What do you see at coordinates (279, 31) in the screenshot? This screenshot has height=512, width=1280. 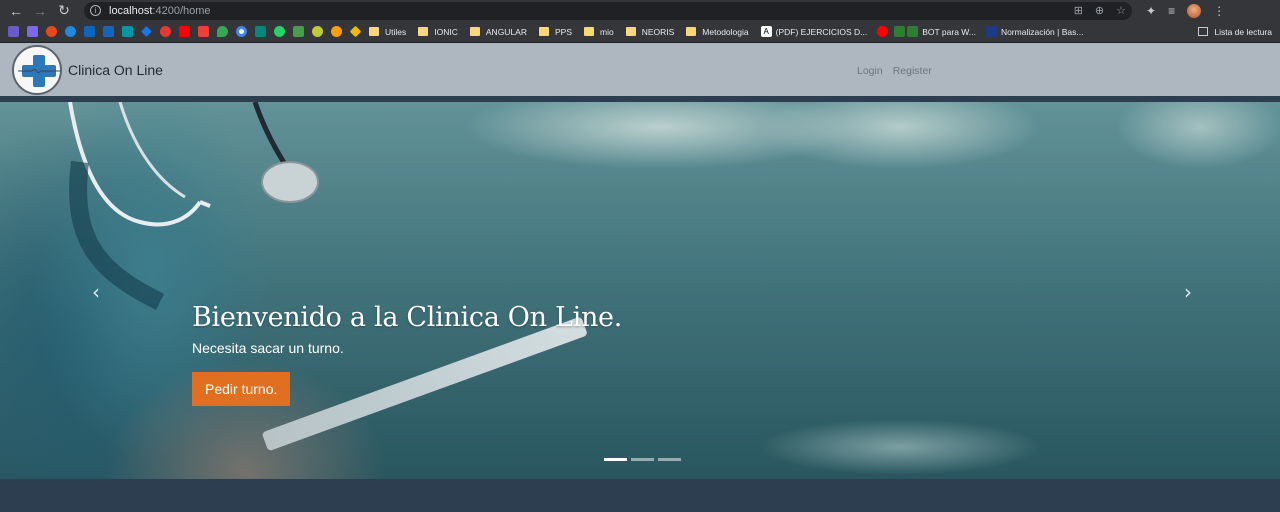 I see `whatsapp-icon` at bounding box center [279, 31].